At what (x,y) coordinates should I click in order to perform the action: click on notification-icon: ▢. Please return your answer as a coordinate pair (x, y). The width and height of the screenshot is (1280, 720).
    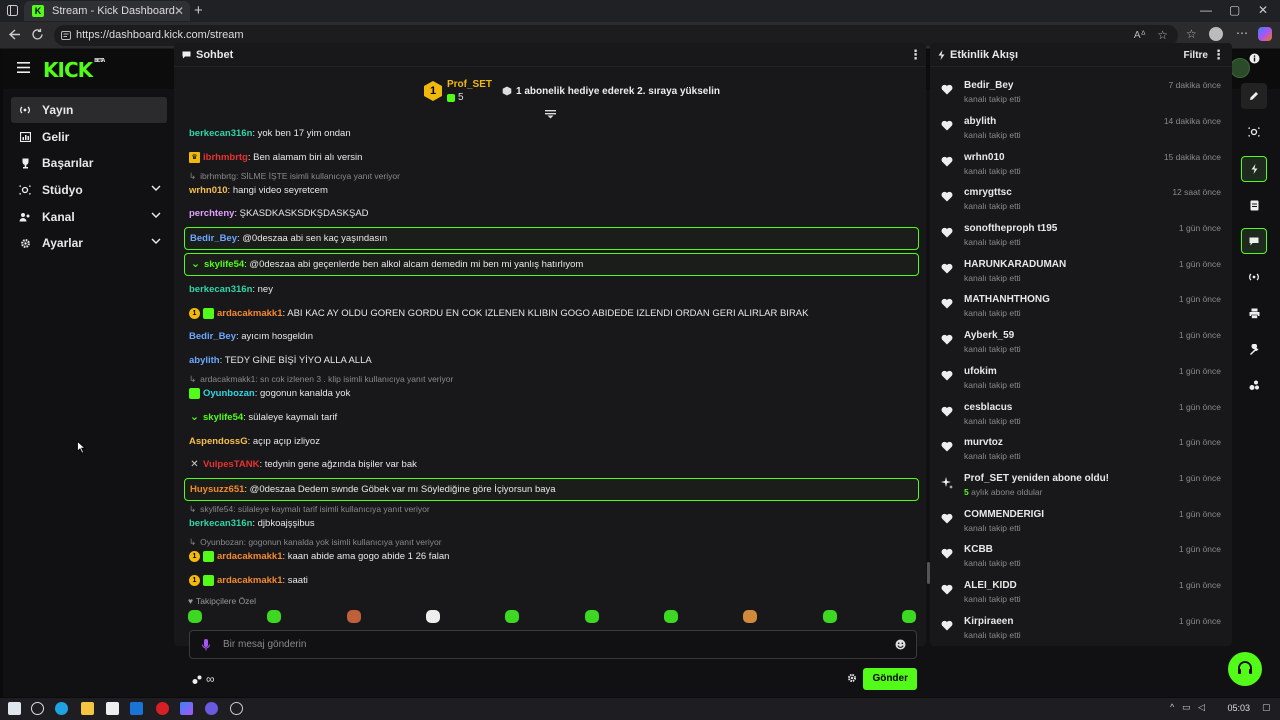
    Looking at the image, I should click on (1266, 707).